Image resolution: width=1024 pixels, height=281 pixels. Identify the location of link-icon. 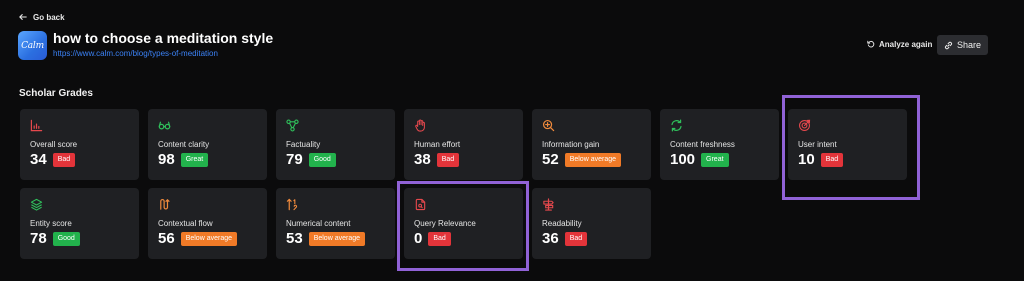
(948, 45).